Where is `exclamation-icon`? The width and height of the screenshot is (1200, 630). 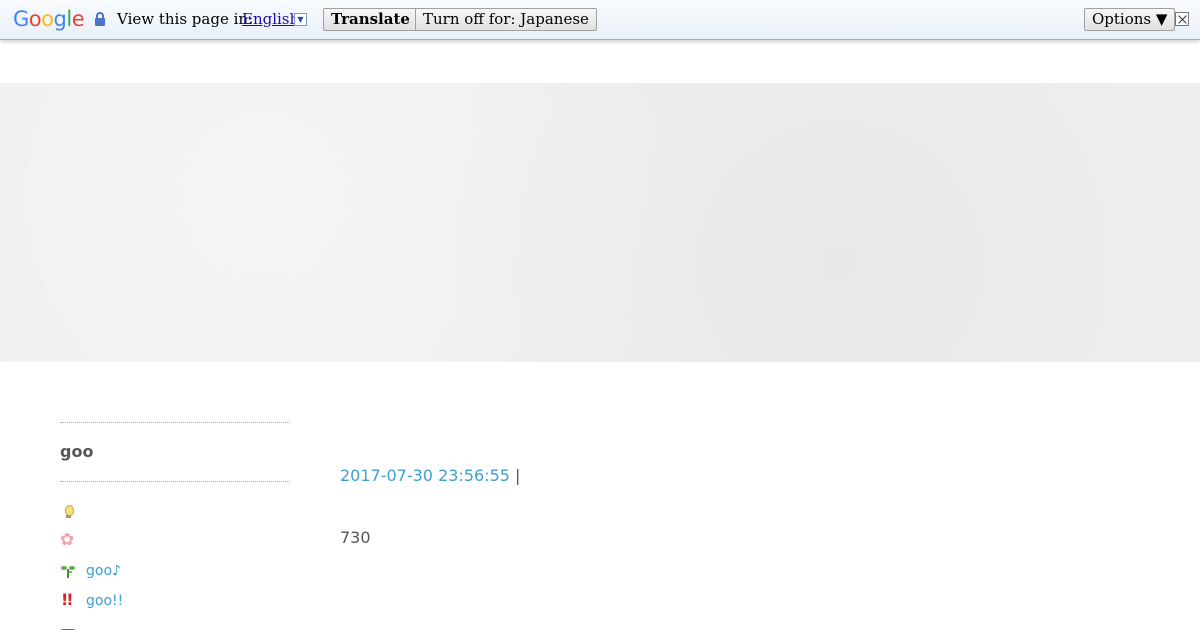
exclamation-icon is located at coordinates (68, 599).